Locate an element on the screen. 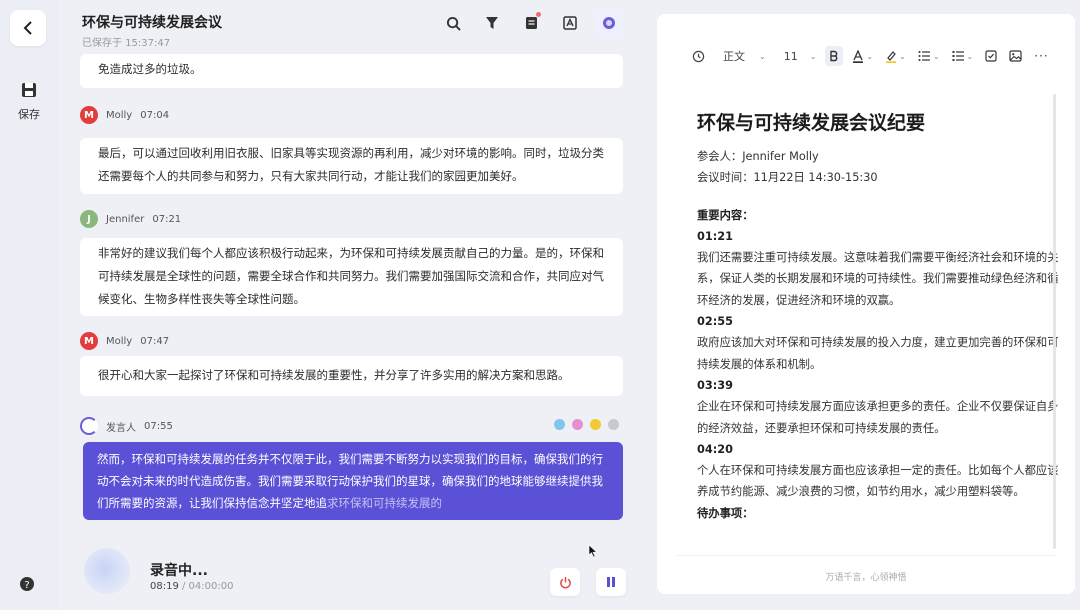  translate-button is located at coordinates (570, 23).